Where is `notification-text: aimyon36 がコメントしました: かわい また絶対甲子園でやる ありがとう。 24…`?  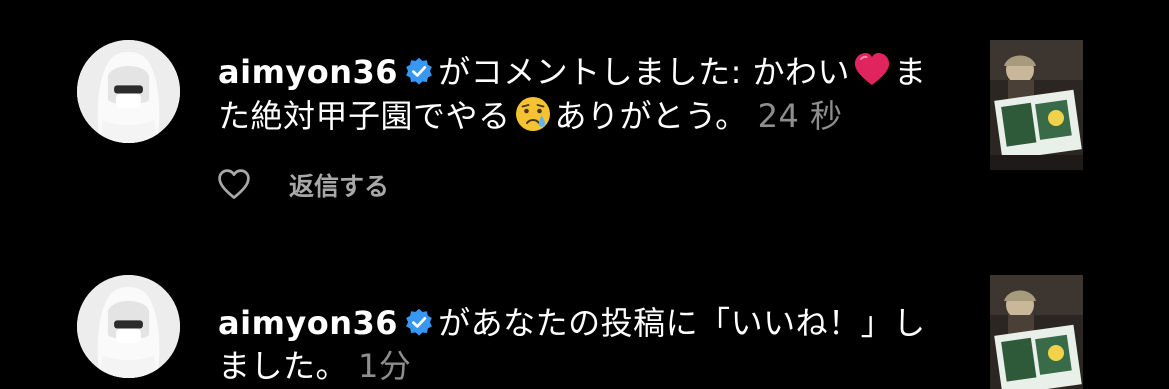
notification-text: aimyon36 がコメントしました: かわい また絶対甲子園でやる ありがとう。 24… is located at coordinates (588, 94).